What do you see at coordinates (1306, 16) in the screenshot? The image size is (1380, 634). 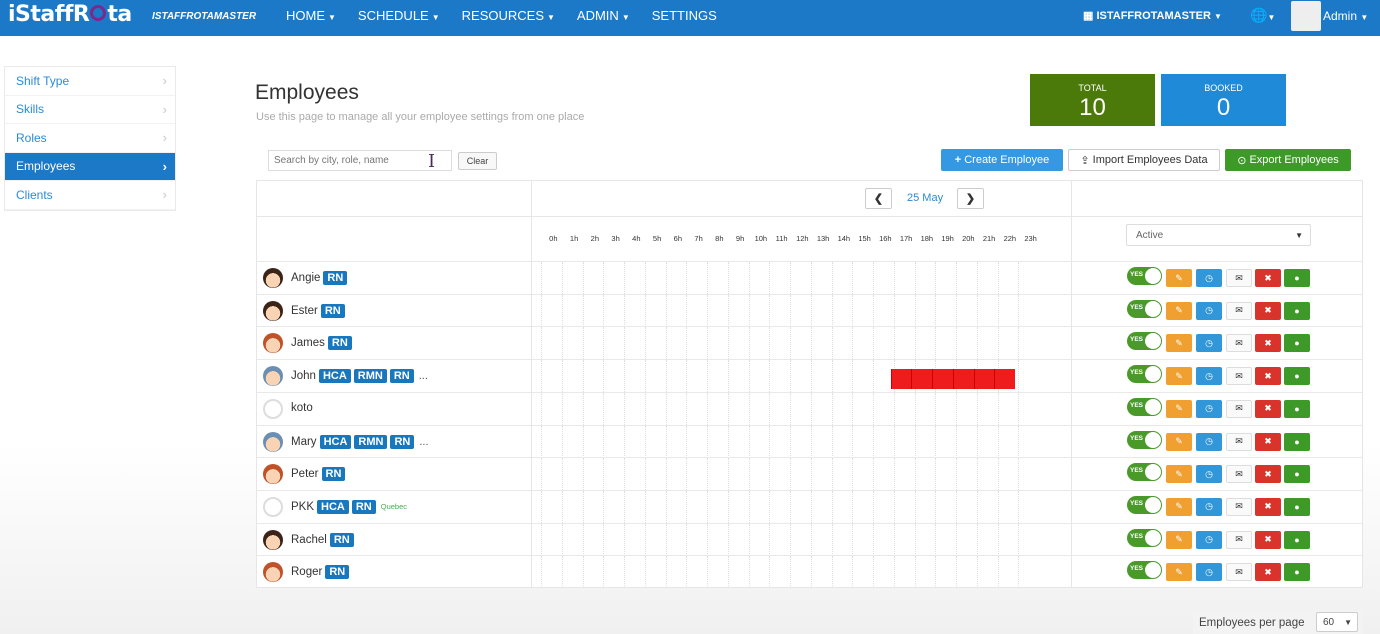 I see `user-avatar` at bounding box center [1306, 16].